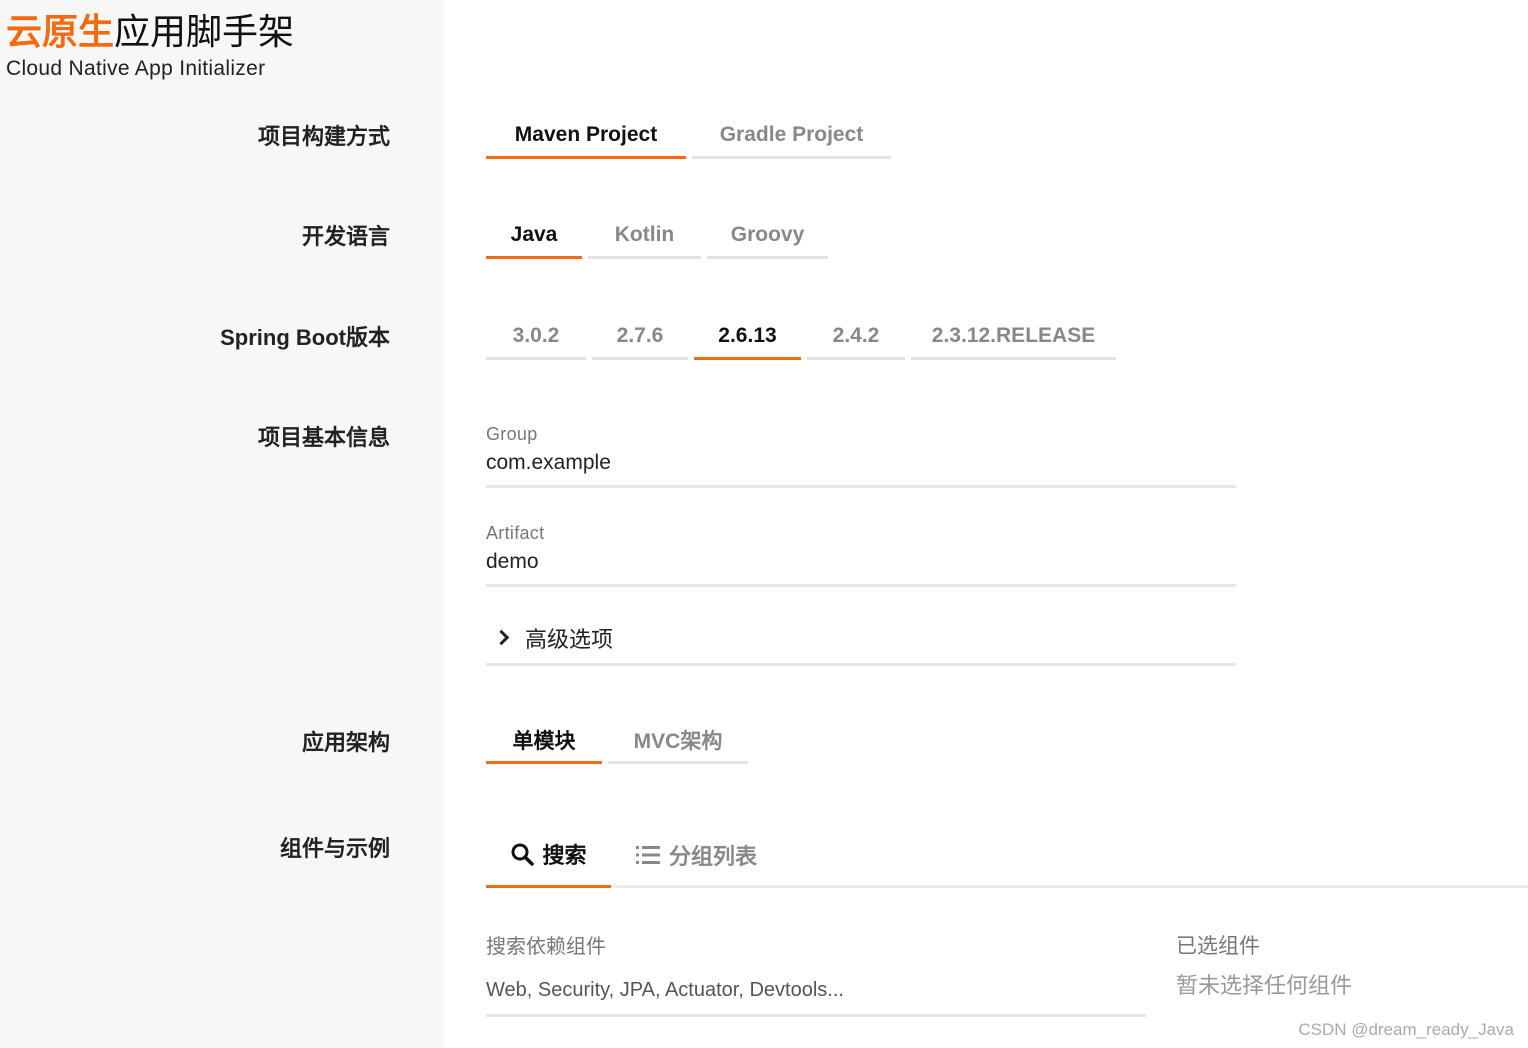 The image size is (1528, 1048). I want to click on search-icon, so click(523, 854).